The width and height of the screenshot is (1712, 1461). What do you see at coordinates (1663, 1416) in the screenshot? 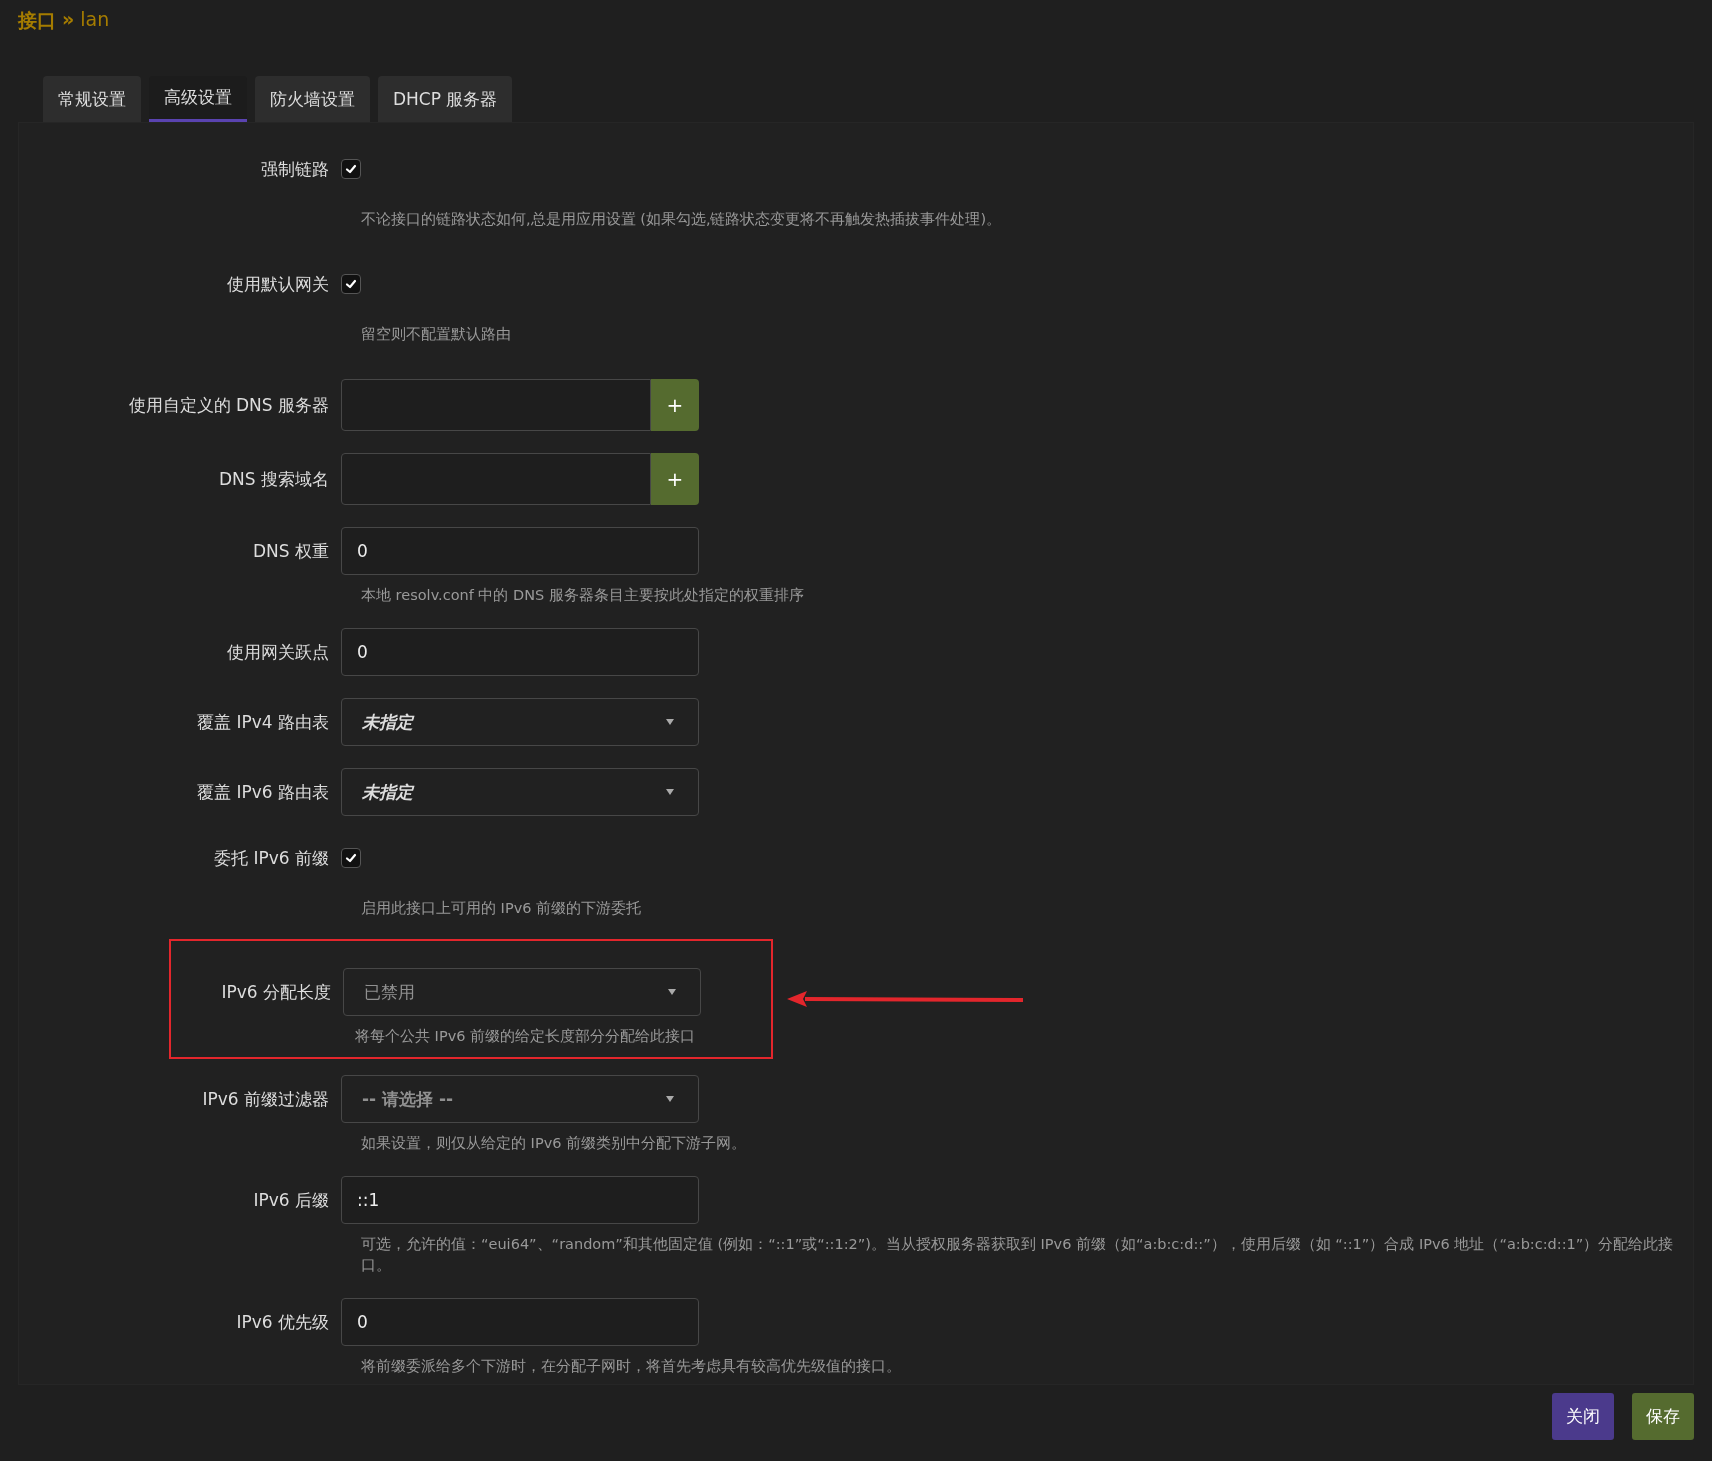
I see `save-button: 保存` at bounding box center [1663, 1416].